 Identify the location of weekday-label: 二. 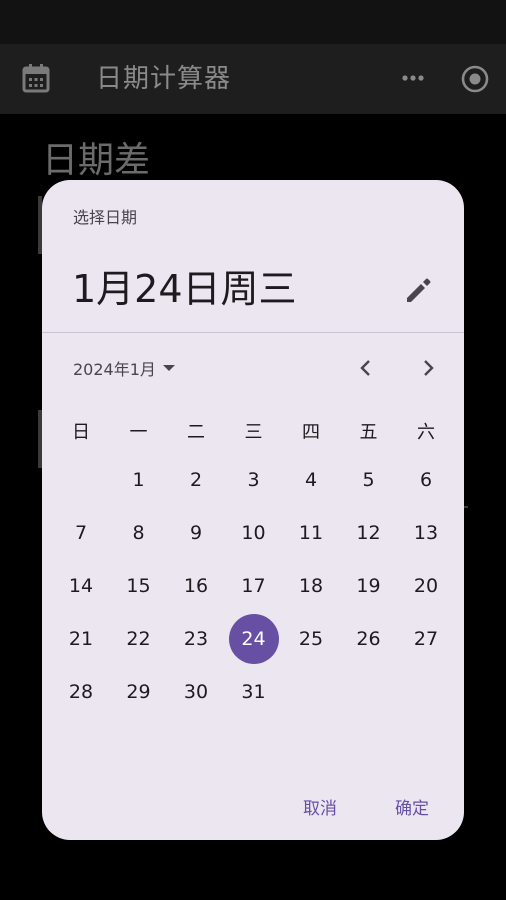
(196, 432).